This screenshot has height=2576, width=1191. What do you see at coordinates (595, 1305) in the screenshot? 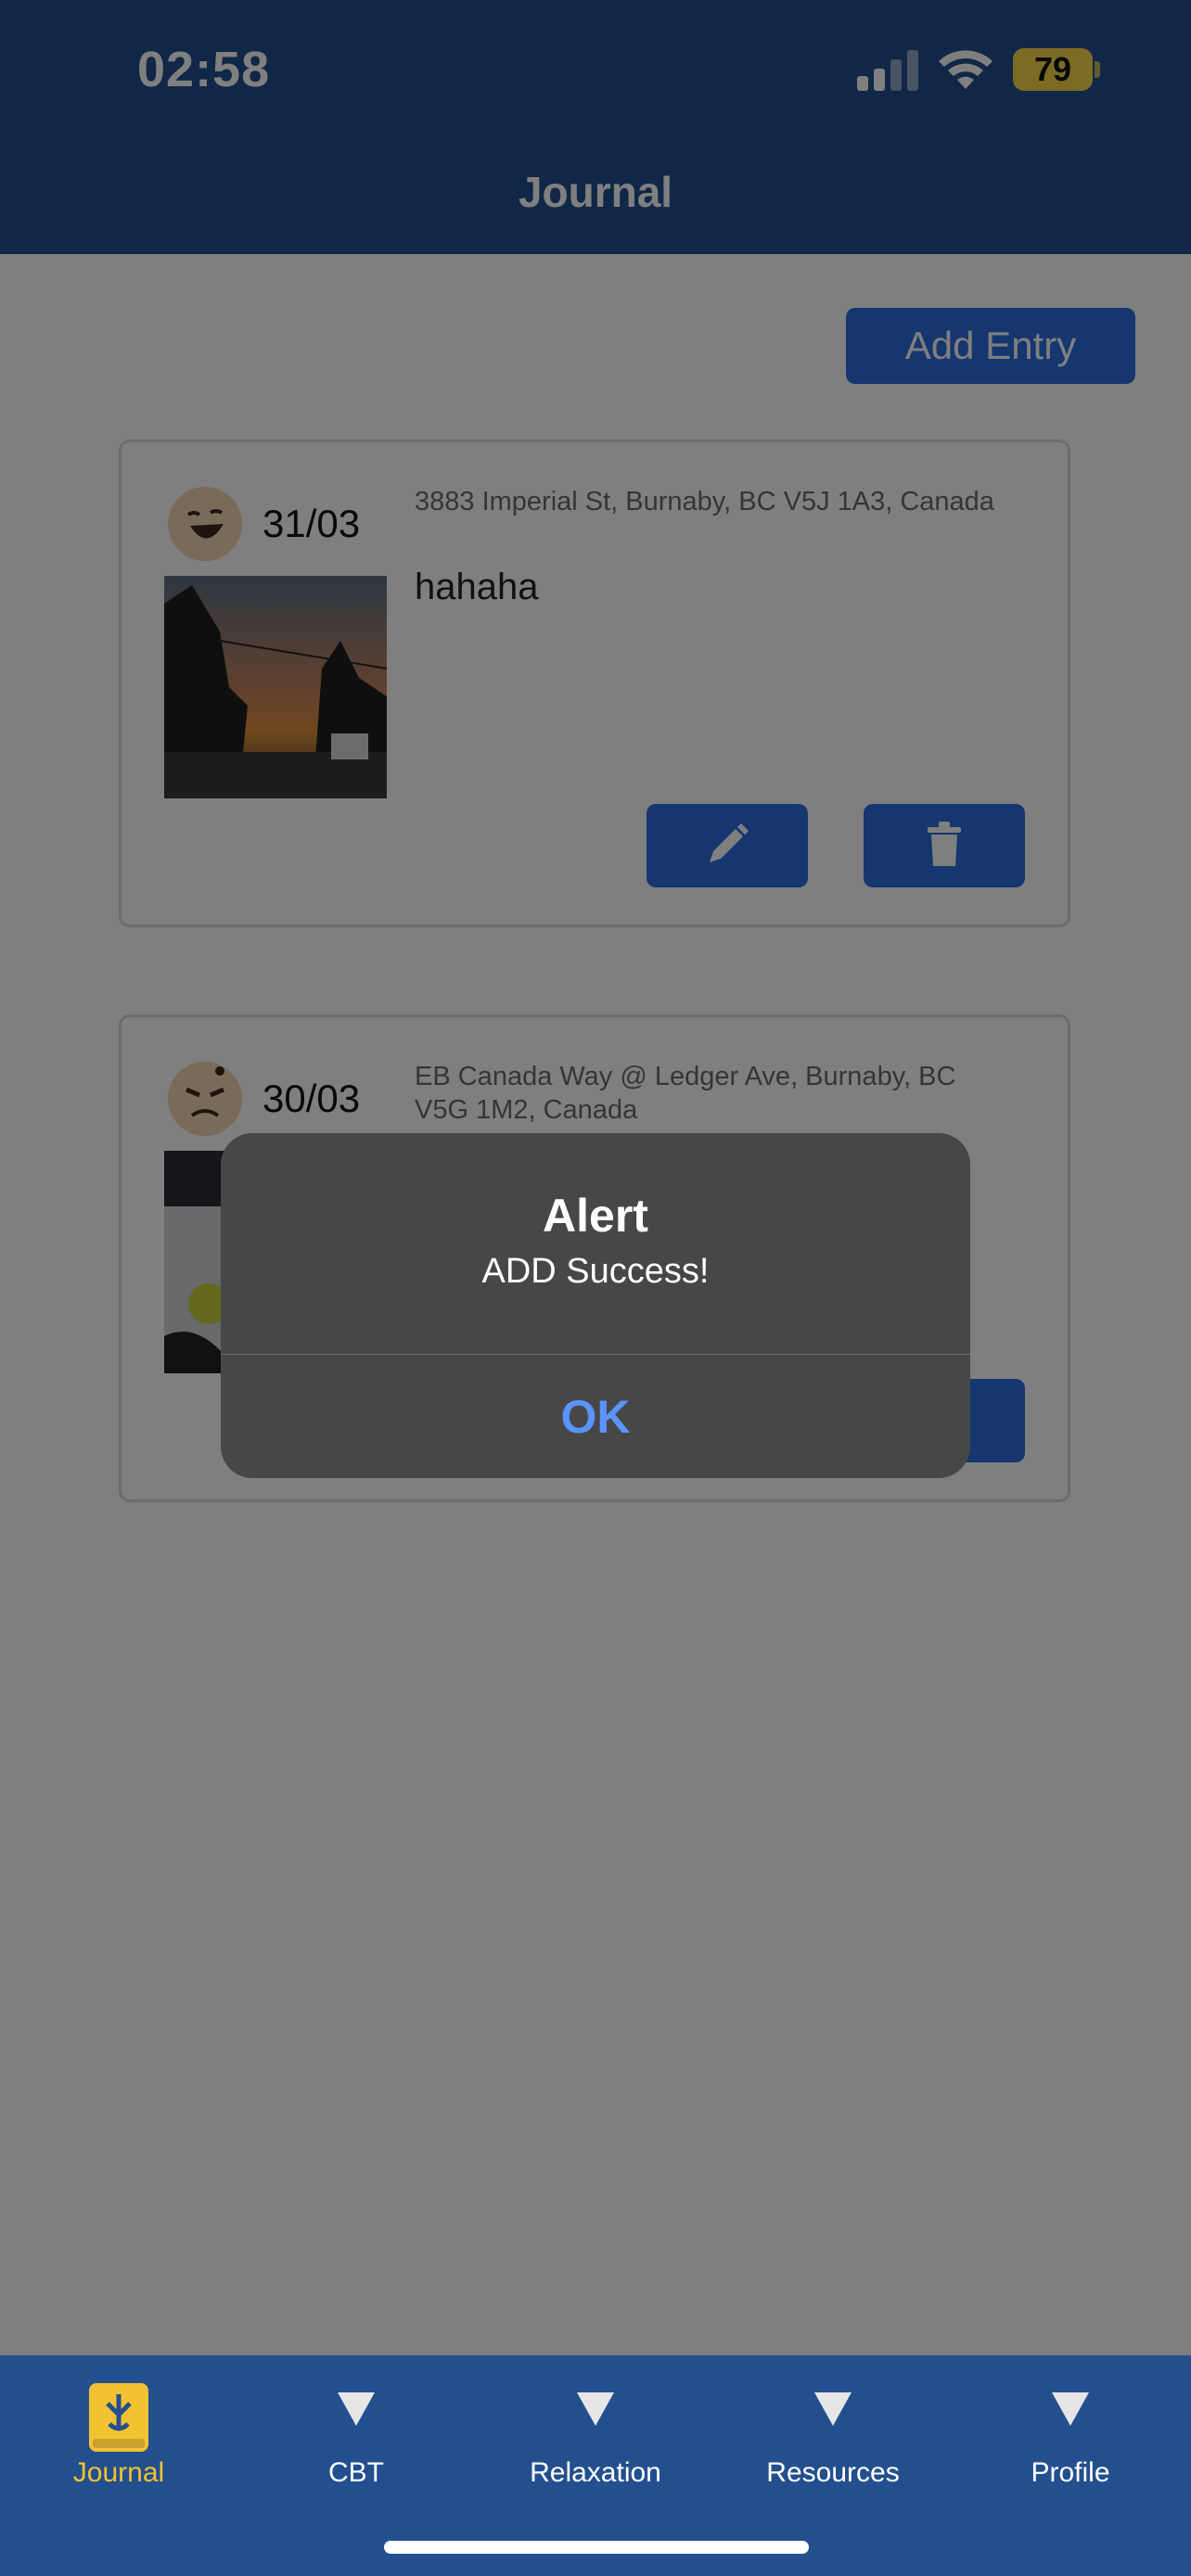
I see `alert-dialog: Alert ADD Success! OK` at bounding box center [595, 1305].